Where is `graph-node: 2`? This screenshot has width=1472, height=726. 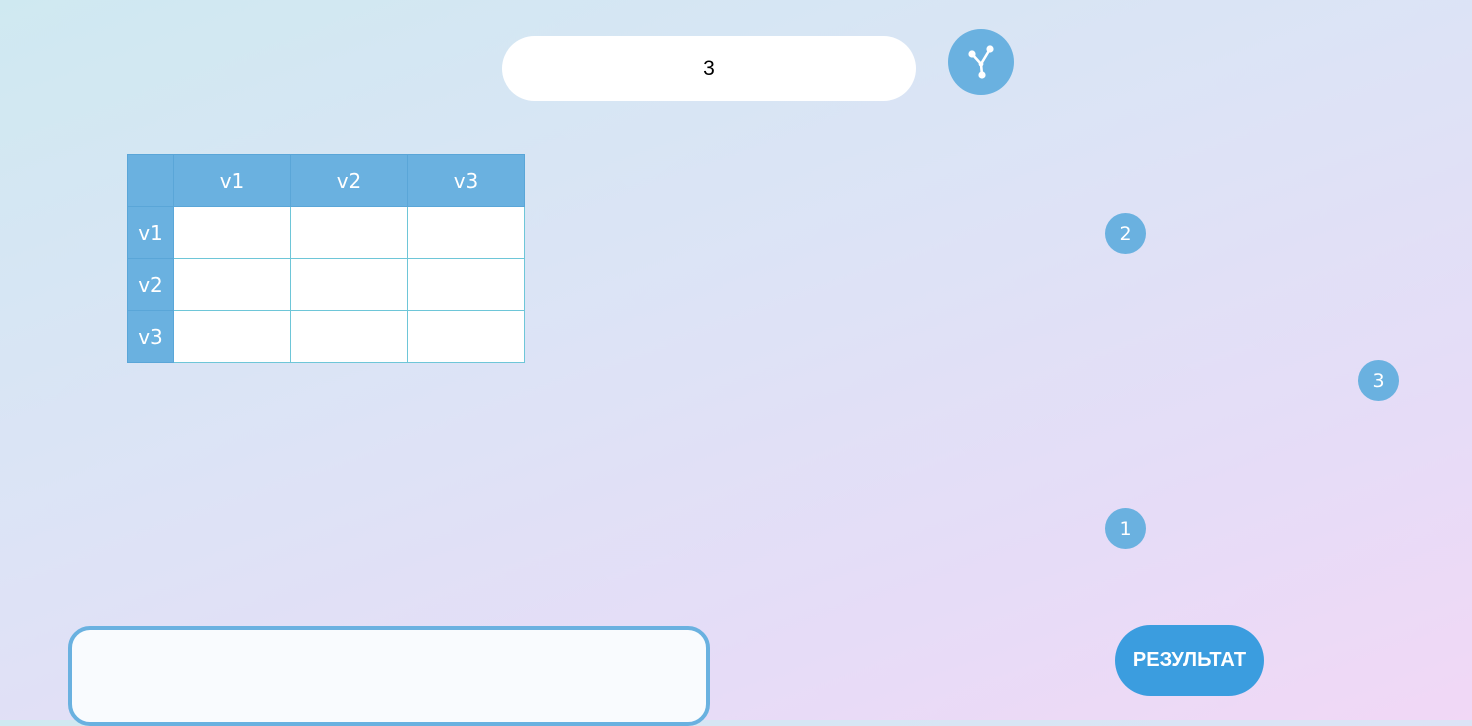 graph-node: 2 is located at coordinates (1125, 233).